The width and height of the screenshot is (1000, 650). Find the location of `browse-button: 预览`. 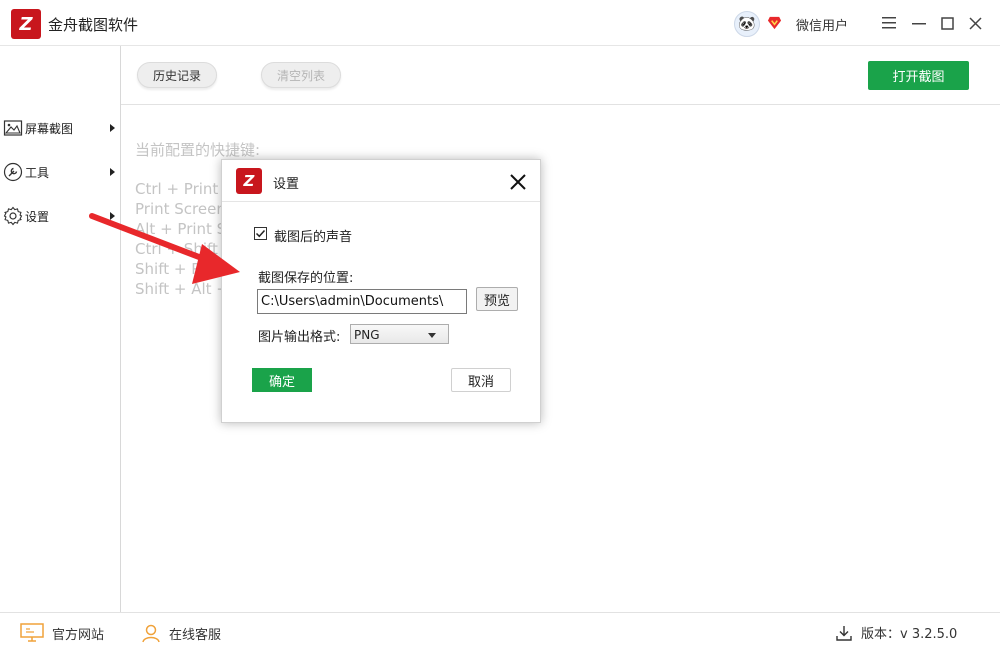

browse-button: 预览 is located at coordinates (497, 299).